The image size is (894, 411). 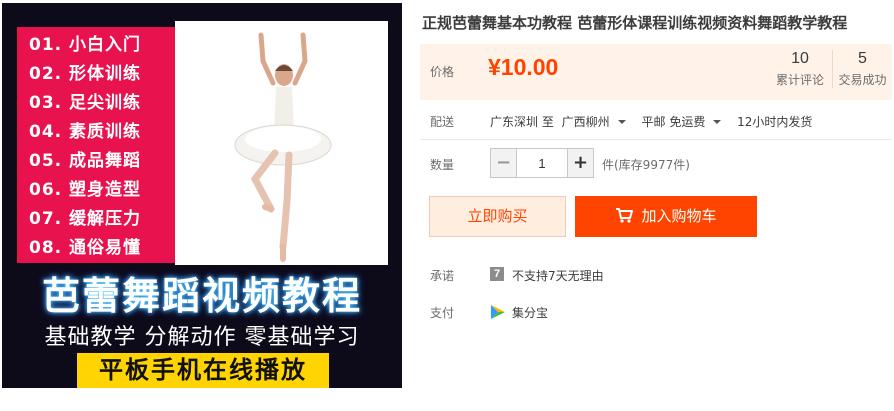 What do you see at coordinates (202, 337) in the screenshot?
I see `product-subline: 基础教学 分解动作 零基础学习` at bounding box center [202, 337].